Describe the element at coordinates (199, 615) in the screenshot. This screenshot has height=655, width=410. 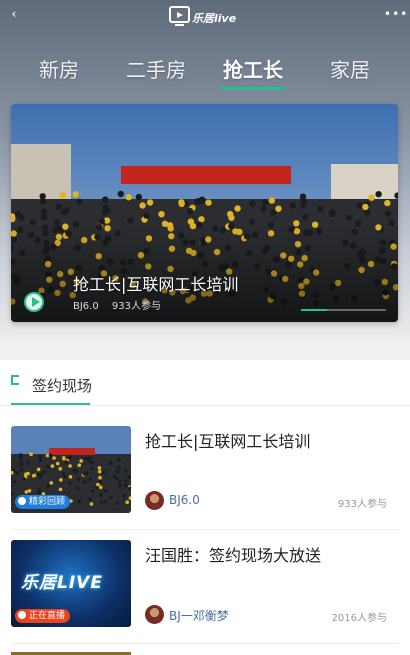
I see `item-author: BJ一邓衡梦` at that location.